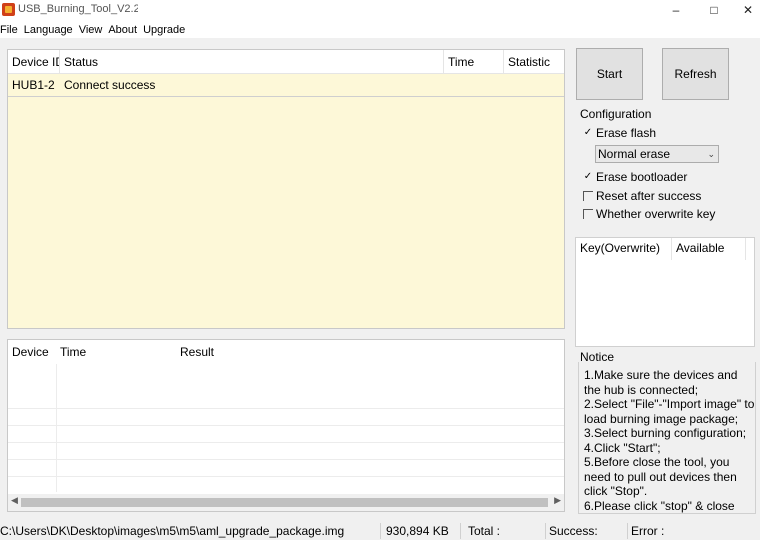  I want to click on column-time: Time, so click(474, 61).